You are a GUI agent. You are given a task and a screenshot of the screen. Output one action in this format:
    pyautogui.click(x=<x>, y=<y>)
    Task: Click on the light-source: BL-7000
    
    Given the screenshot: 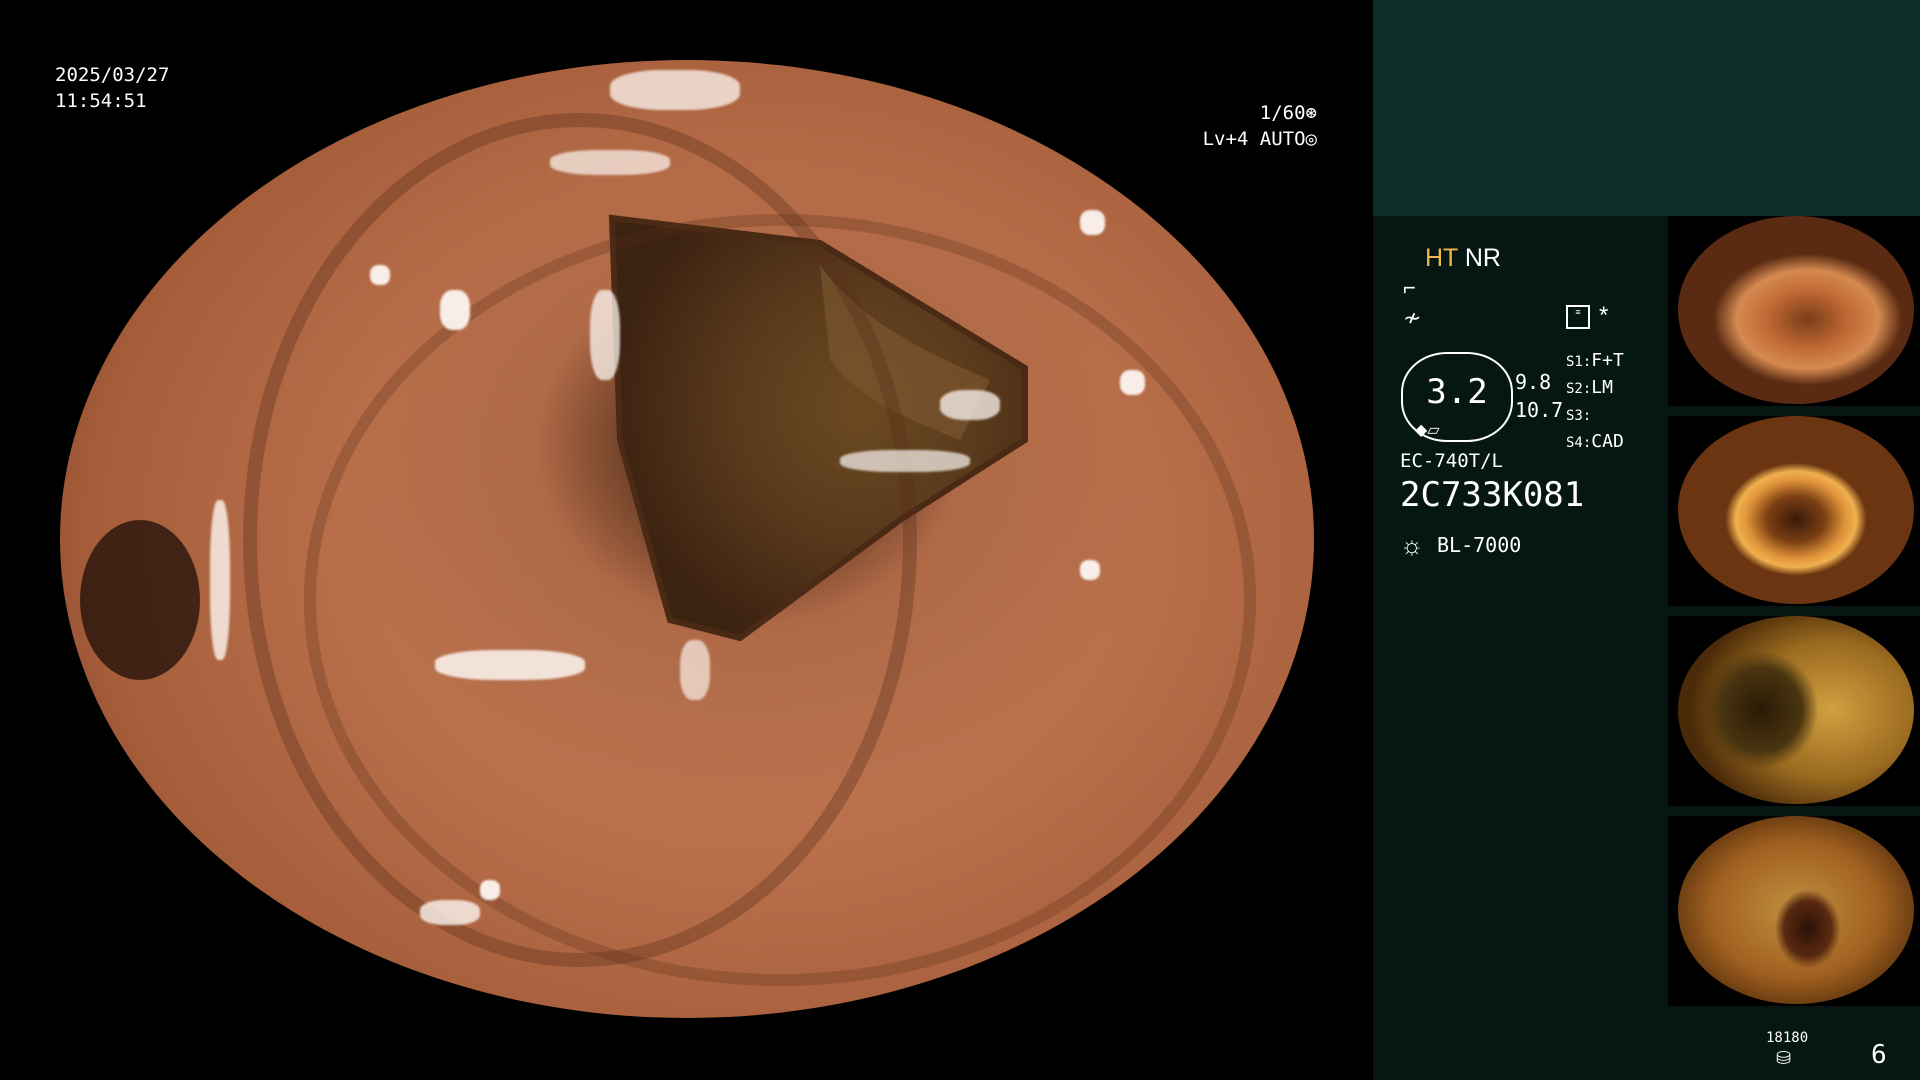 What is the action you would take?
    pyautogui.click(x=1479, y=545)
    